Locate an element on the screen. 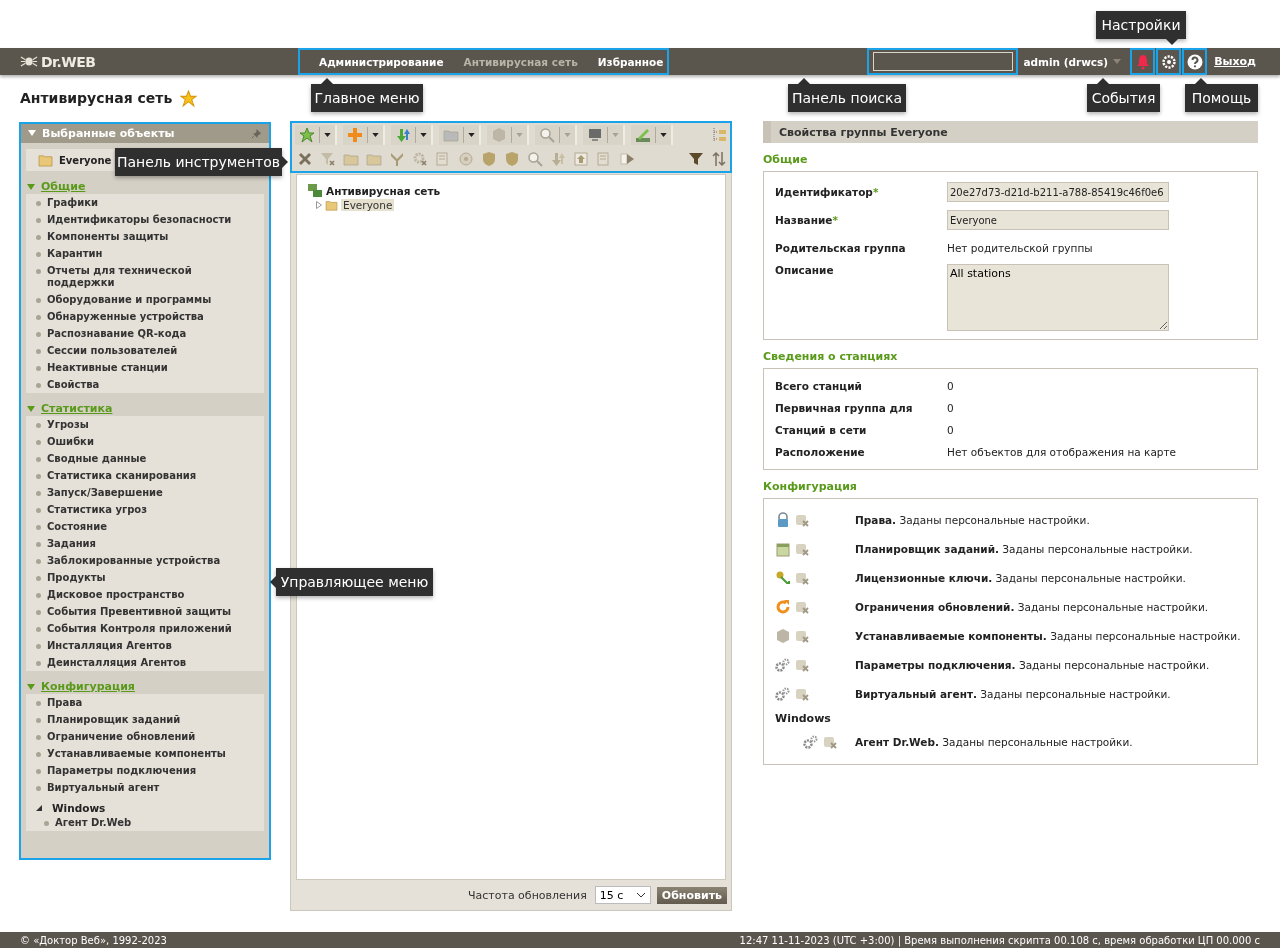 This screenshot has height=948, width=1280. menu-item: Права is located at coordinates (153, 703).